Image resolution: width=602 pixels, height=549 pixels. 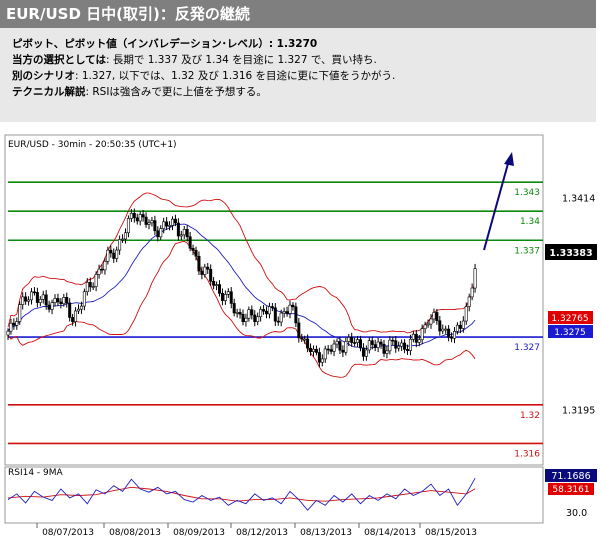 What do you see at coordinates (135, 533) in the screenshot?
I see `x-tick-label: 08/08/2013` at bounding box center [135, 533].